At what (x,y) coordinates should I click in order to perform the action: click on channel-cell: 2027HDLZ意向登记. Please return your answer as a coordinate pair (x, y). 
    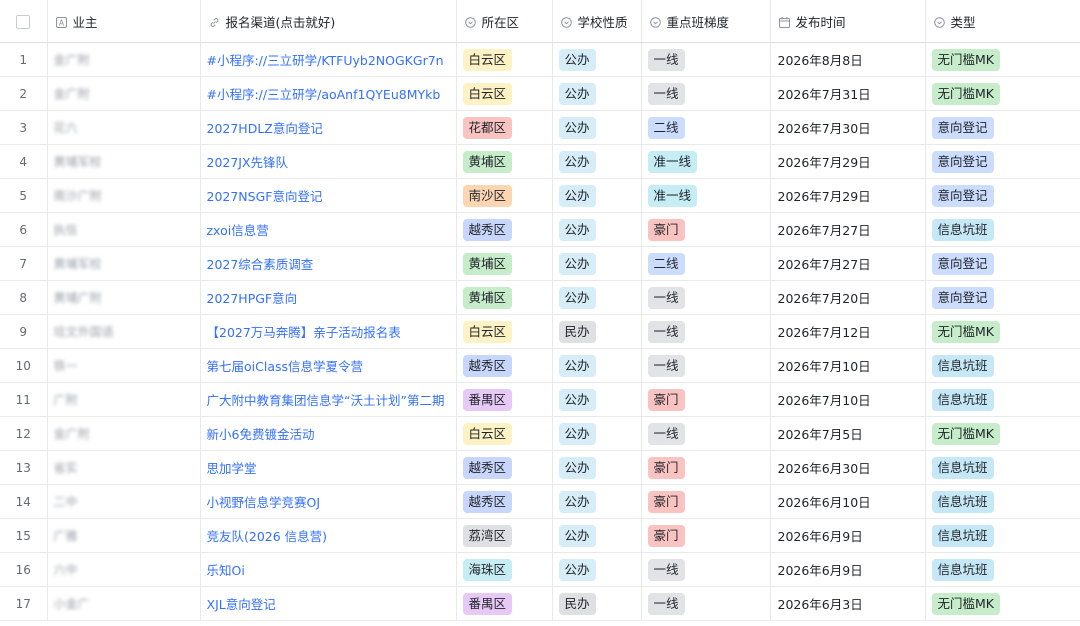
    Looking at the image, I should click on (328, 127).